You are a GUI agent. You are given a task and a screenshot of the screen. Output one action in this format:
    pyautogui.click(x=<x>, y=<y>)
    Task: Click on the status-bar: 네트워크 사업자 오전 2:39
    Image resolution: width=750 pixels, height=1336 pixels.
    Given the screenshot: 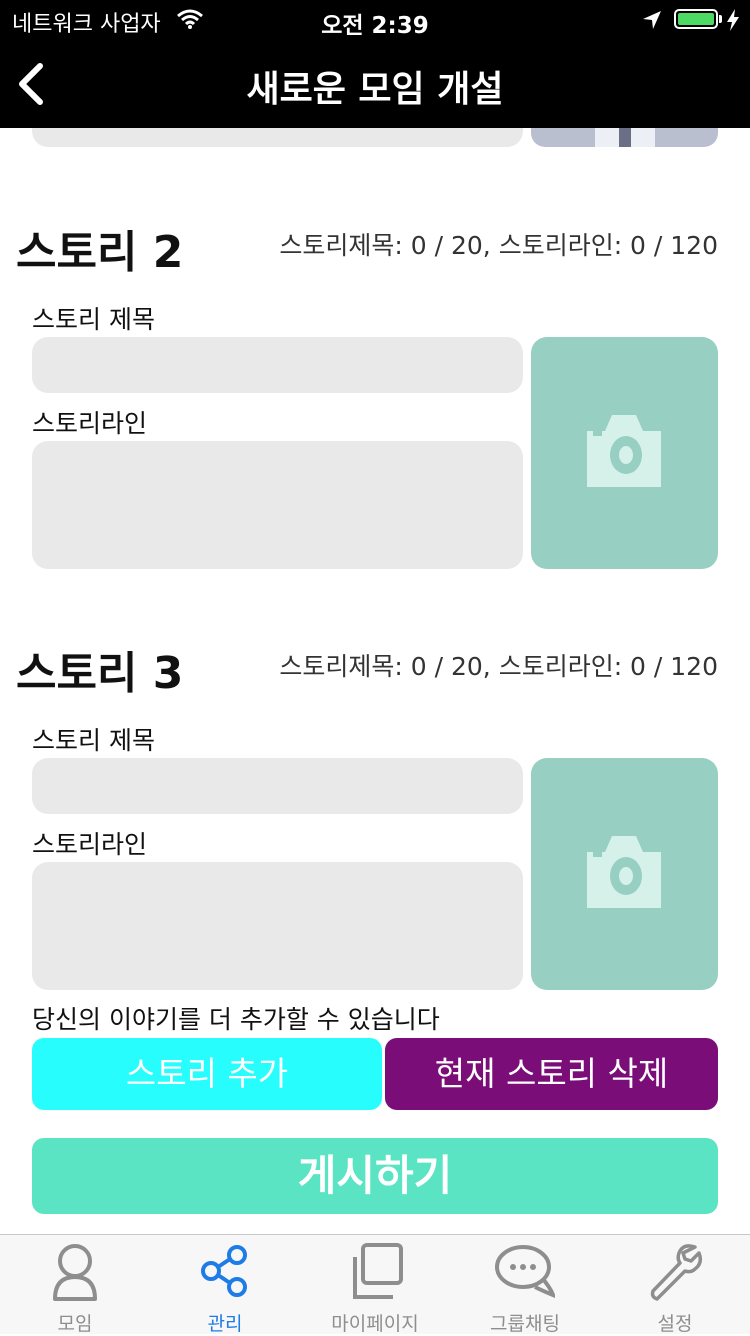 What is the action you would take?
    pyautogui.click(x=375, y=20)
    